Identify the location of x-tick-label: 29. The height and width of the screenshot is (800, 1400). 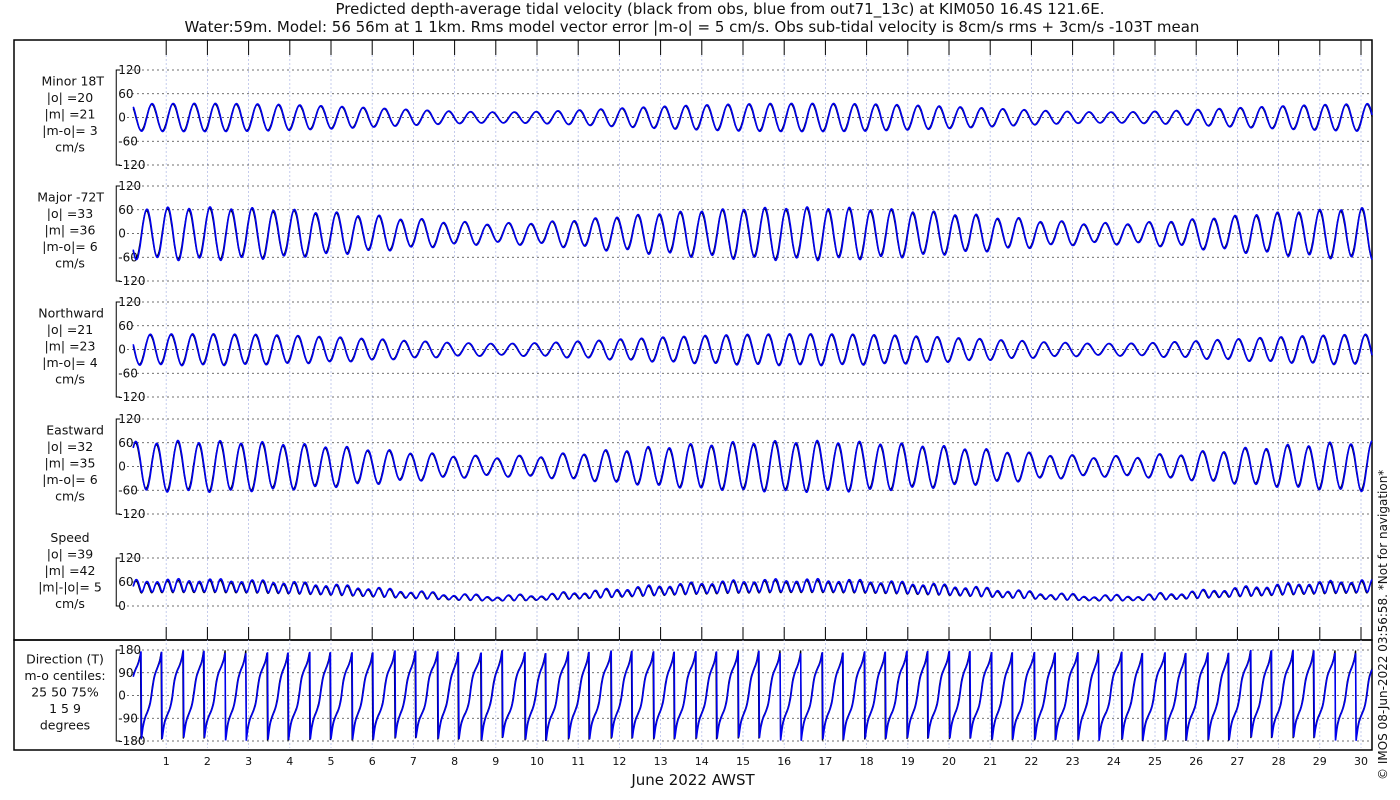
(1320, 761).